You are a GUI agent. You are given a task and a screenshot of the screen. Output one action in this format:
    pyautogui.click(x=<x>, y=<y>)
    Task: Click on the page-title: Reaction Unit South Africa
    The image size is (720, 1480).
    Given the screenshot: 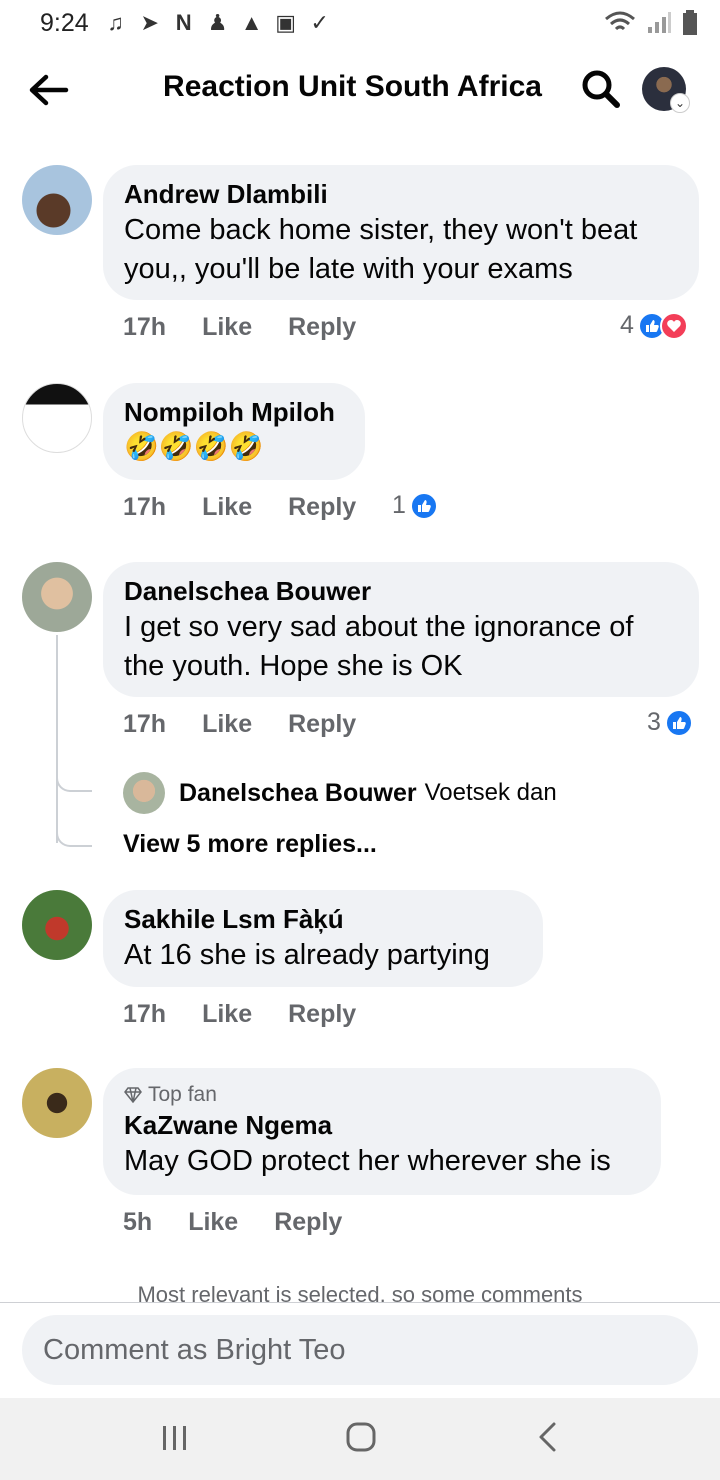 What is the action you would take?
    pyautogui.click(x=352, y=86)
    